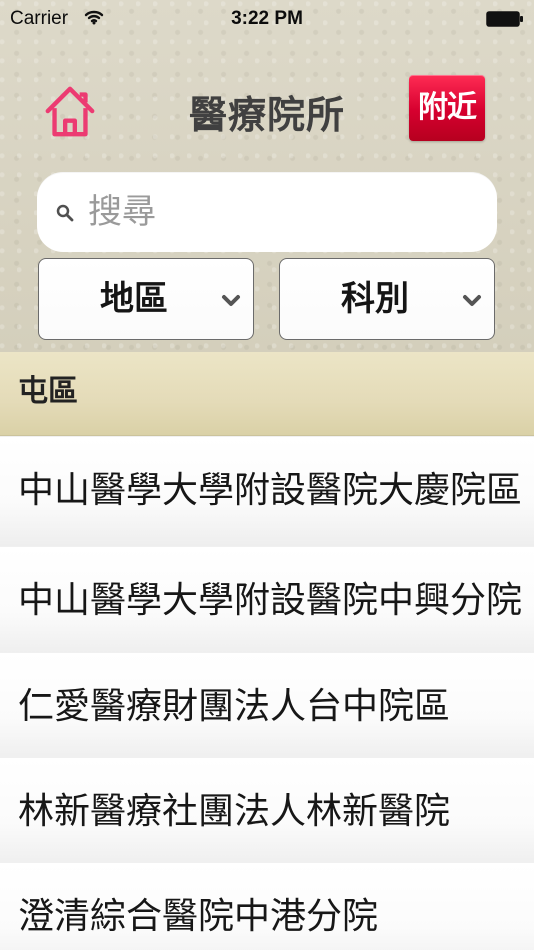 This screenshot has width=534, height=950. What do you see at coordinates (270, 600) in the screenshot?
I see `hospital-name: 中山醫學大學附設醫院中興分院` at bounding box center [270, 600].